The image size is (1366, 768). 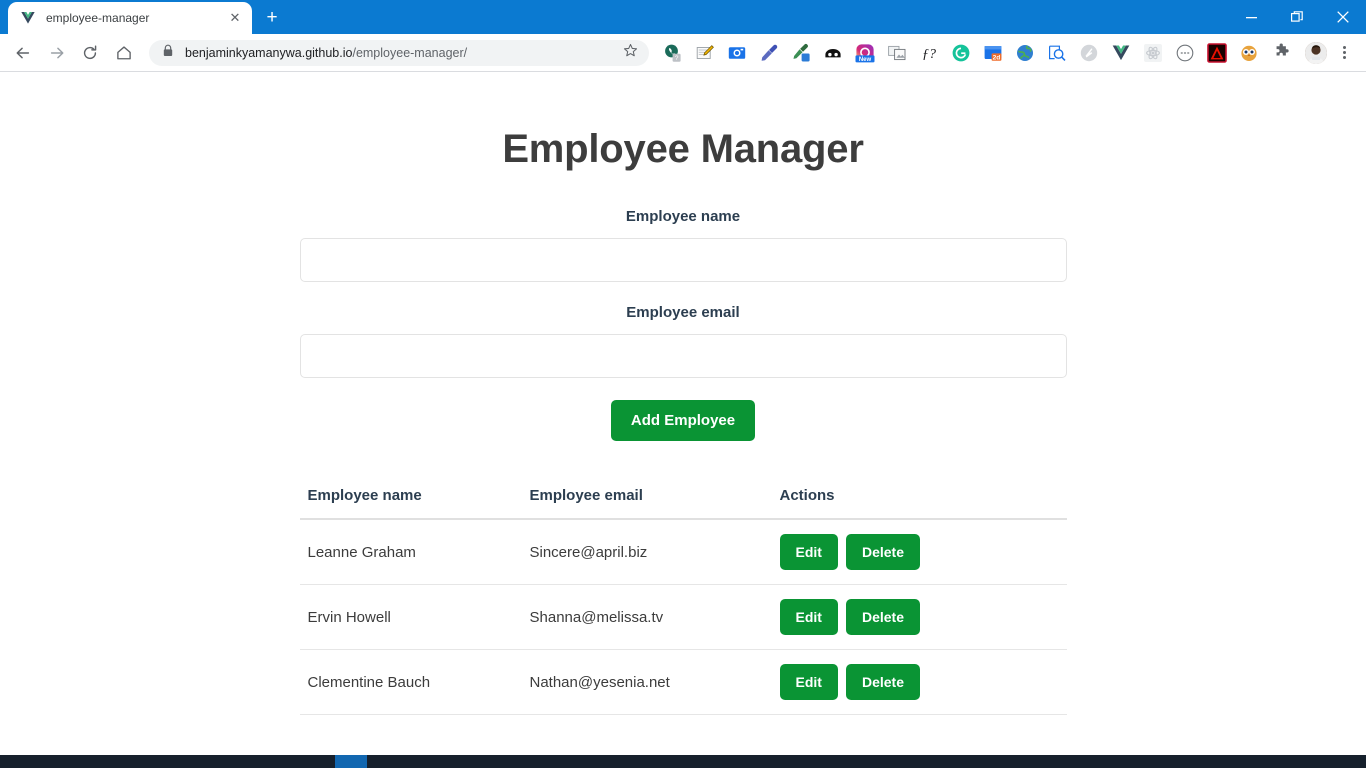 What do you see at coordinates (646, 617) in the screenshot?
I see `cell-employee-email: Shanna@melissa.tv` at bounding box center [646, 617].